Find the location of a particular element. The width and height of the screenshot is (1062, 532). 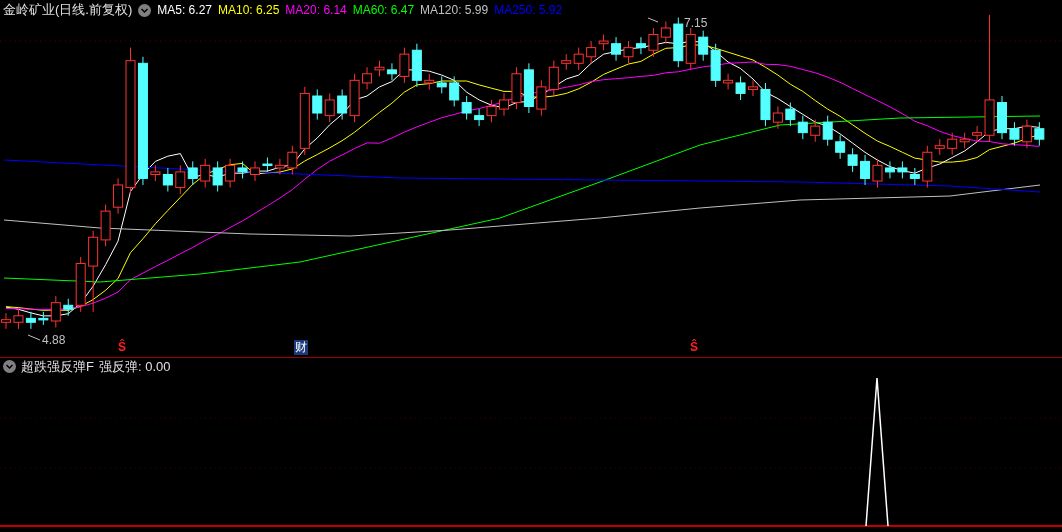

ma-legend-label: MA10: 6.25 is located at coordinates (249, 10).